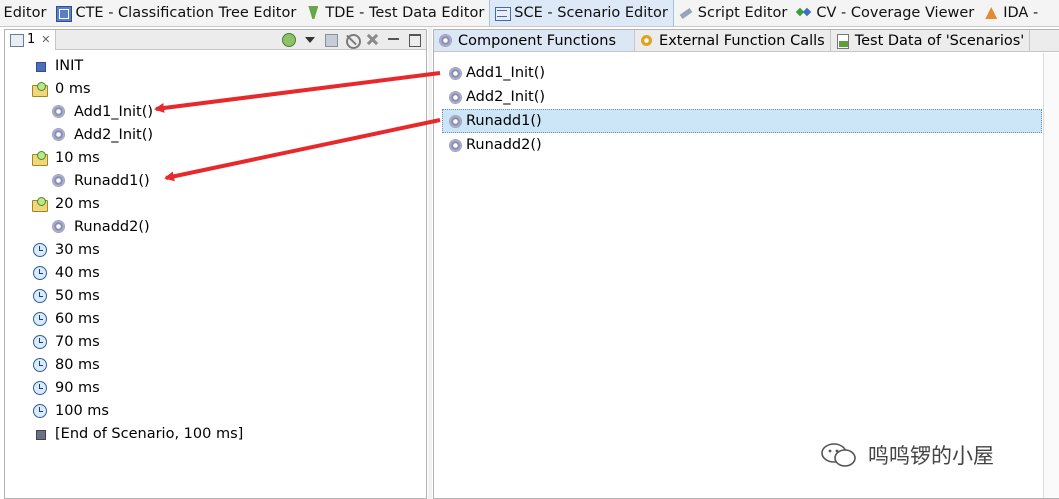  What do you see at coordinates (215, 39) in the screenshot?
I see `scenario-view-header: 1 ✕` at bounding box center [215, 39].